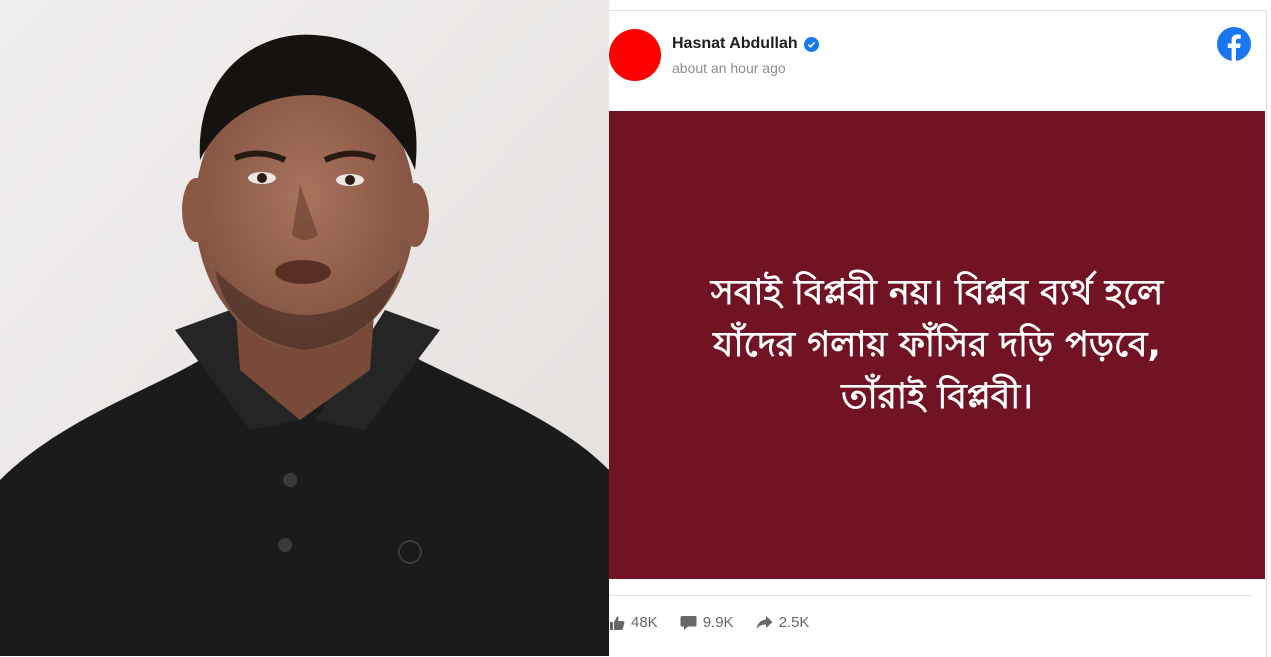 This screenshot has height=657, width=1271. What do you see at coordinates (735, 44) in the screenshot?
I see `author-name: Hasnat Abdullah` at bounding box center [735, 44].